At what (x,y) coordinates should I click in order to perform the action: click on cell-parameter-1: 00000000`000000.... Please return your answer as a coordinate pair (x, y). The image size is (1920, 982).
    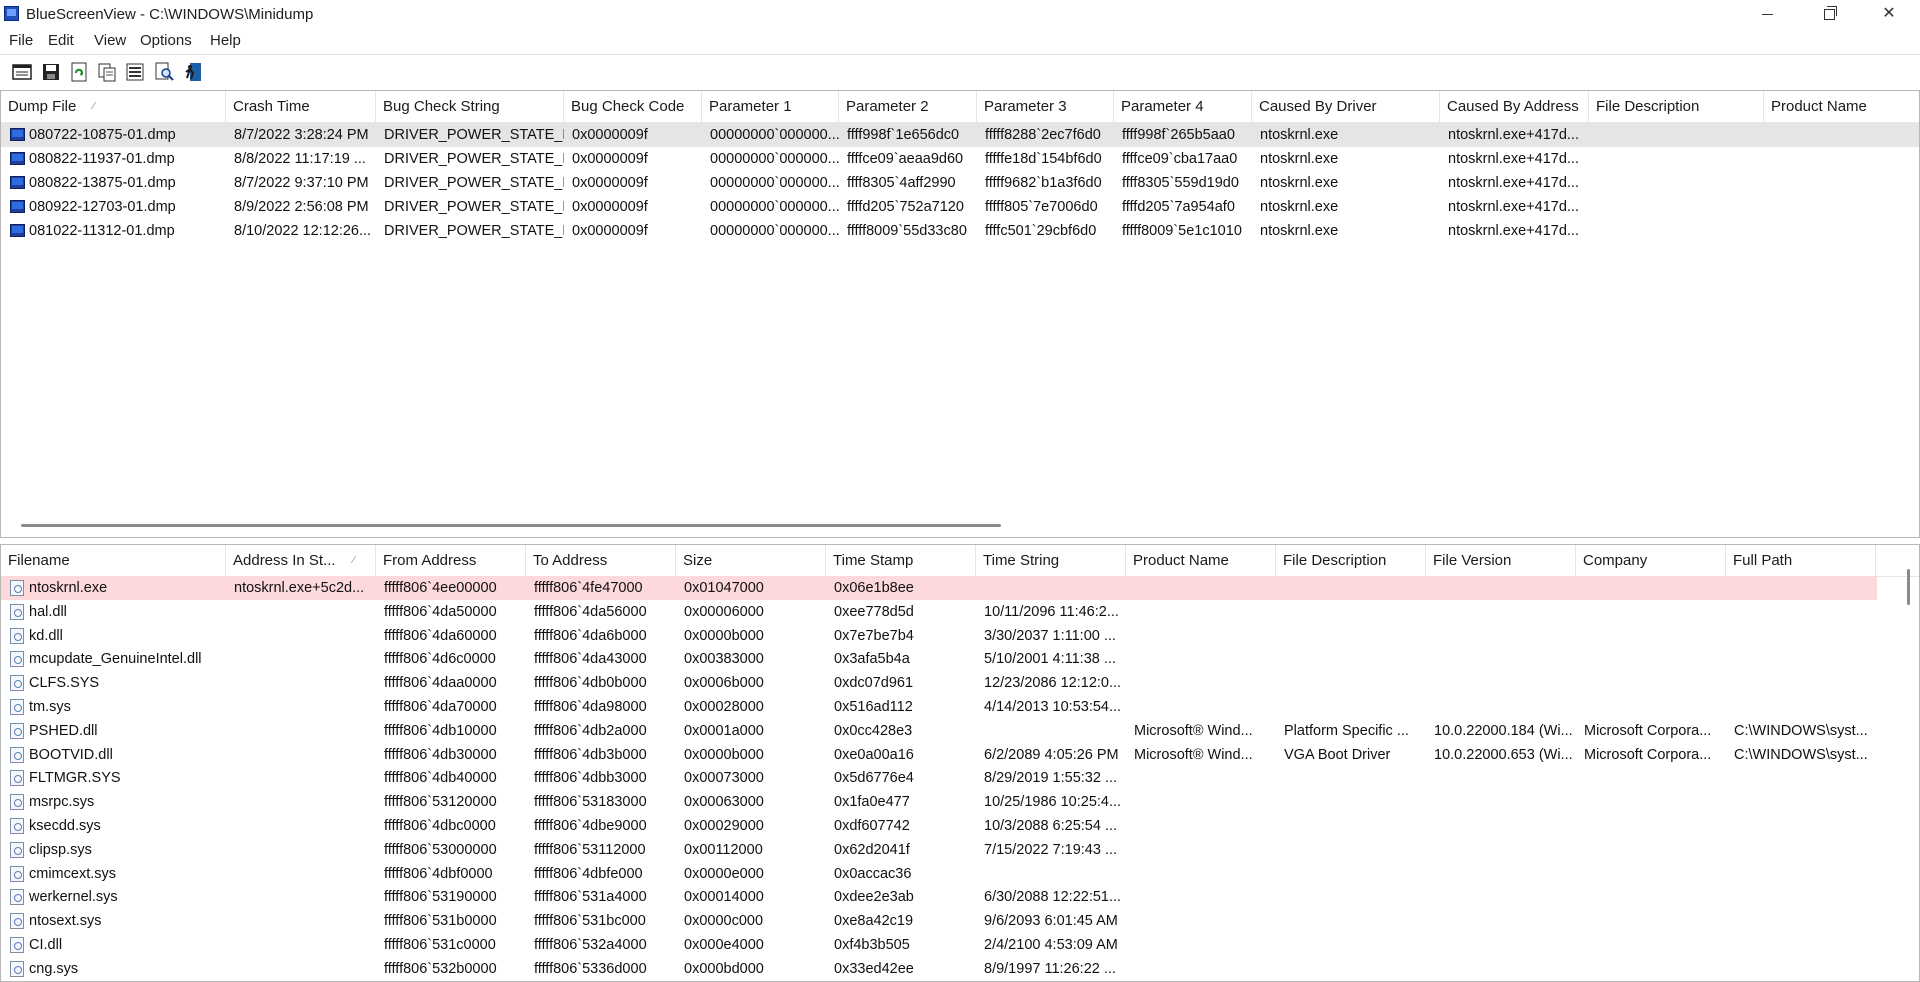
    Looking at the image, I should click on (774, 135).